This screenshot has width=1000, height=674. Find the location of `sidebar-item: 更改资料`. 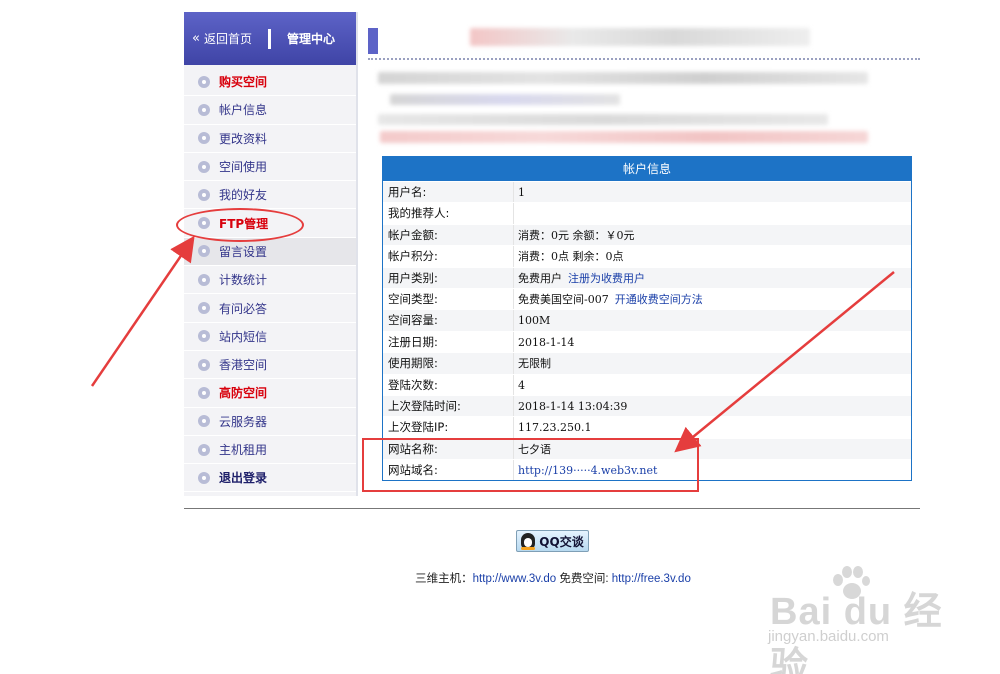

sidebar-item: 更改资料 is located at coordinates (270, 138).